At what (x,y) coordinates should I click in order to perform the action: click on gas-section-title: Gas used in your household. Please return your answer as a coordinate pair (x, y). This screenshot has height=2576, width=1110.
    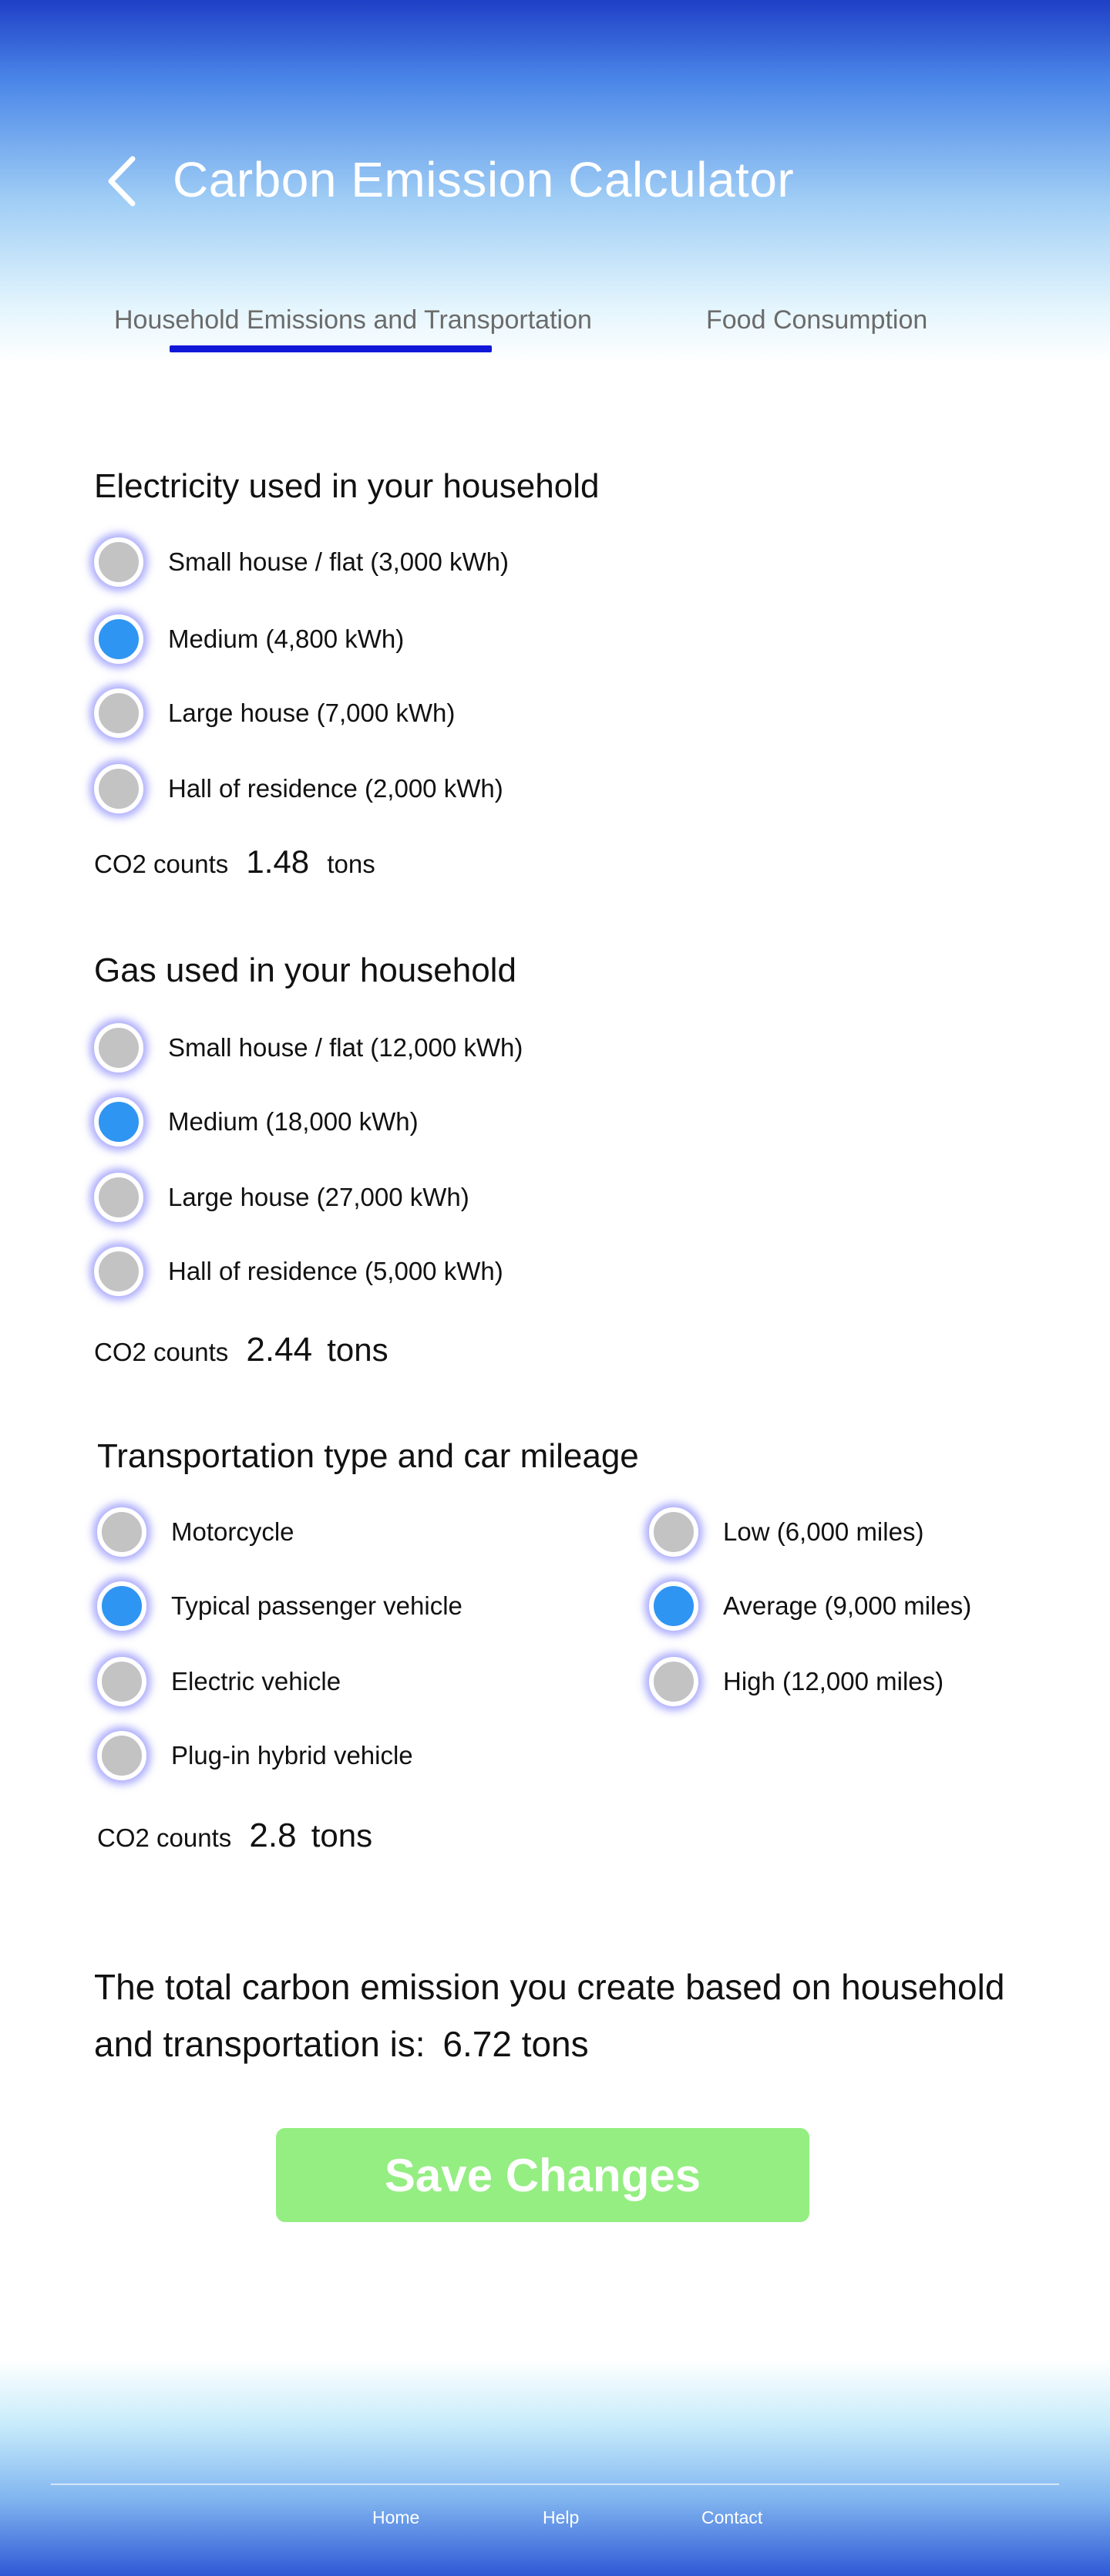
    Looking at the image, I should click on (305, 970).